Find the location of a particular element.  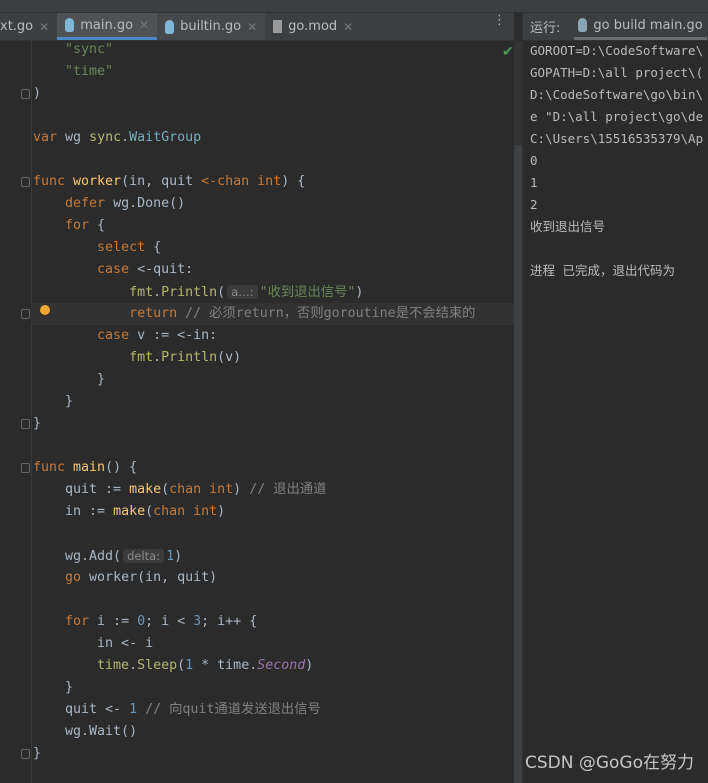

tab-go-mod: go.mod ✕ is located at coordinates (313, 26).